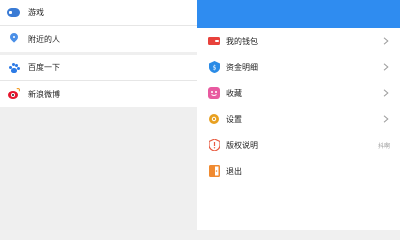 Image resolution: width=400 pixels, height=240 pixels. Describe the element at coordinates (214, 145) in the screenshot. I see `copyright-shield-icon` at that location.